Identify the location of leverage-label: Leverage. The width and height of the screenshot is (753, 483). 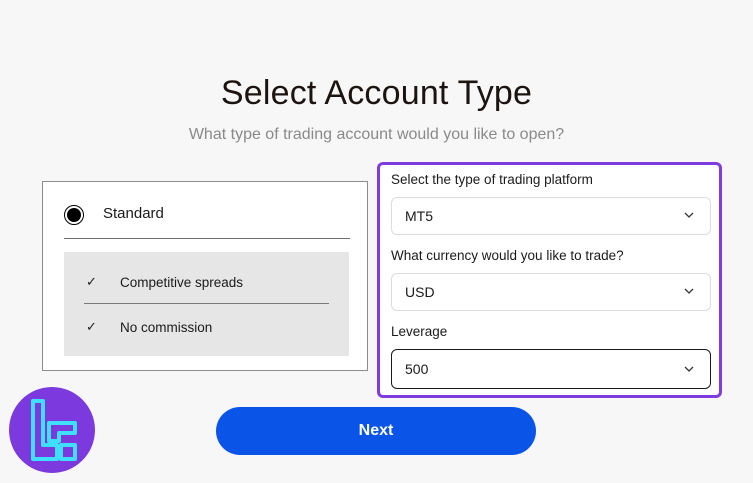
(419, 331).